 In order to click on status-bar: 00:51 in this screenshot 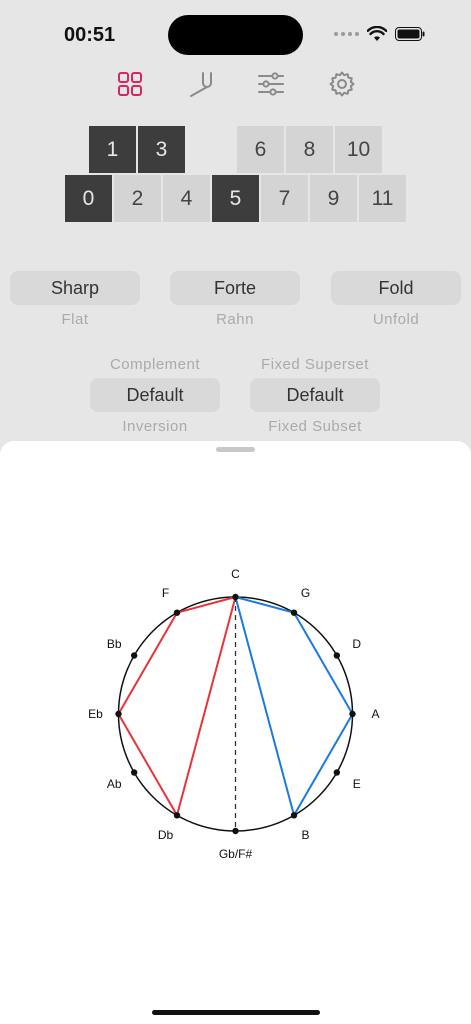, I will do `click(235, 35)`.